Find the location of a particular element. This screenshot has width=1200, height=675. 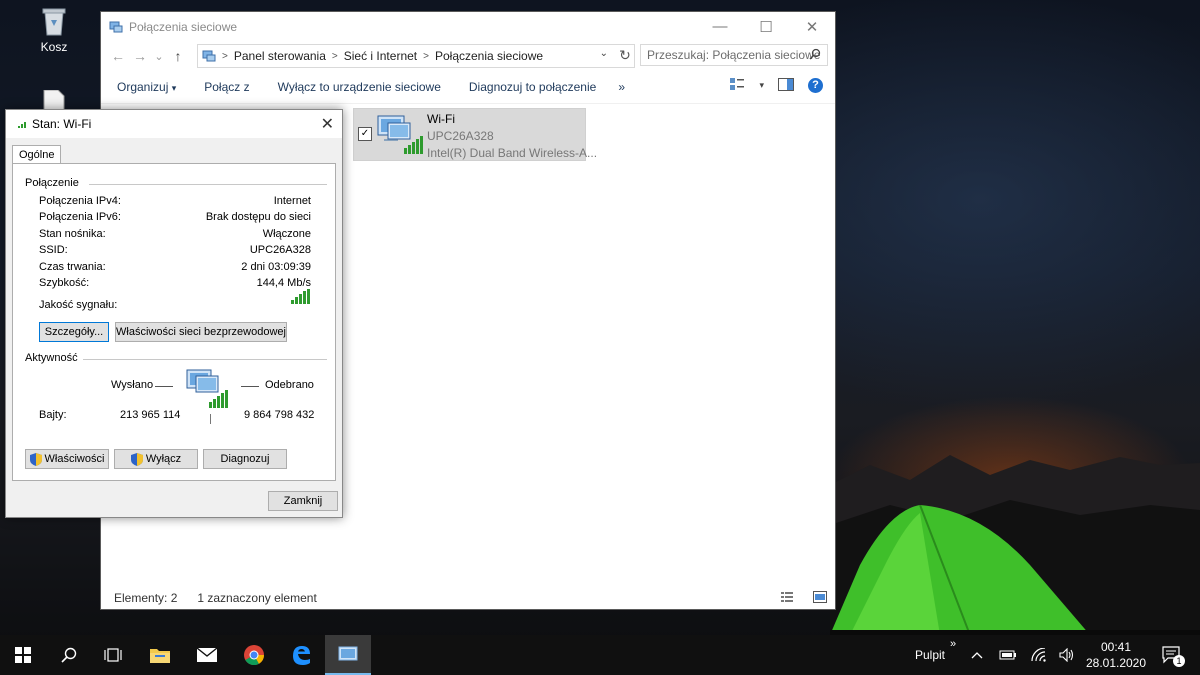

task-view-button is located at coordinates (113, 655).